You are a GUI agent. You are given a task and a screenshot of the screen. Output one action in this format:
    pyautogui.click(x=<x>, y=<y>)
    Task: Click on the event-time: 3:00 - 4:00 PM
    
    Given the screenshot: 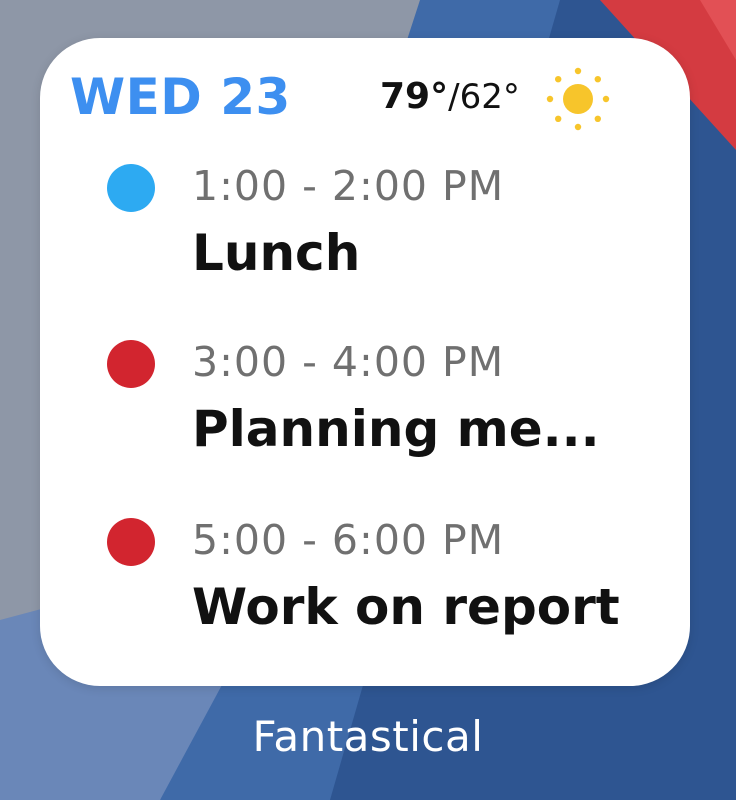 What is the action you would take?
    pyautogui.click(x=348, y=362)
    